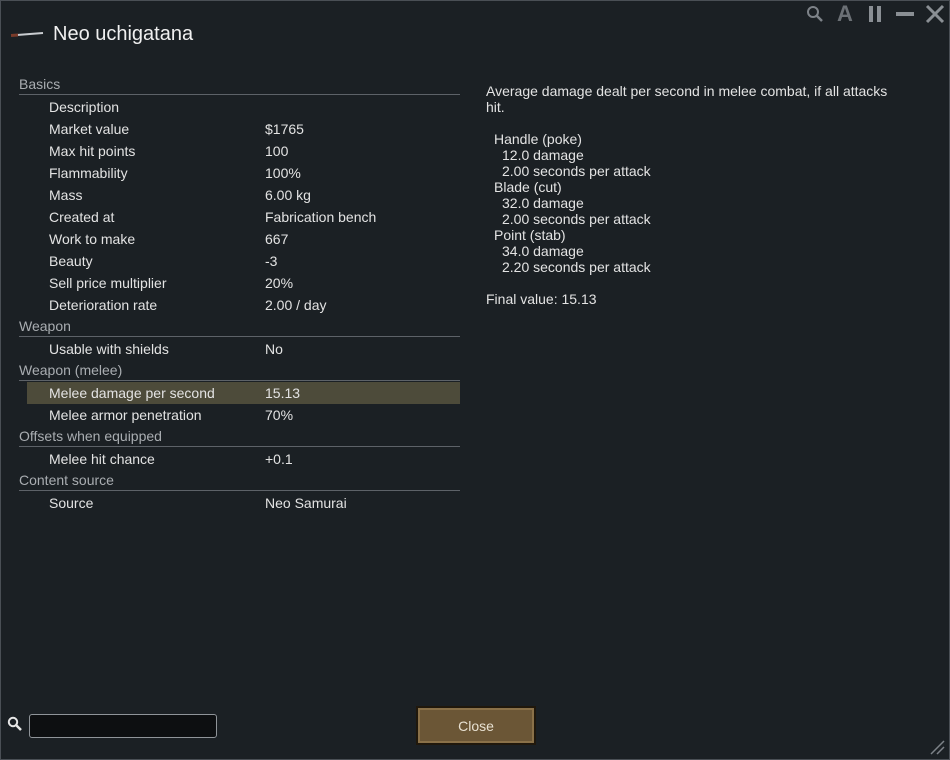  What do you see at coordinates (103, 305) in the screenshot?
I see `stat-label: Deterioration rate` at bounding box center [103, 305].